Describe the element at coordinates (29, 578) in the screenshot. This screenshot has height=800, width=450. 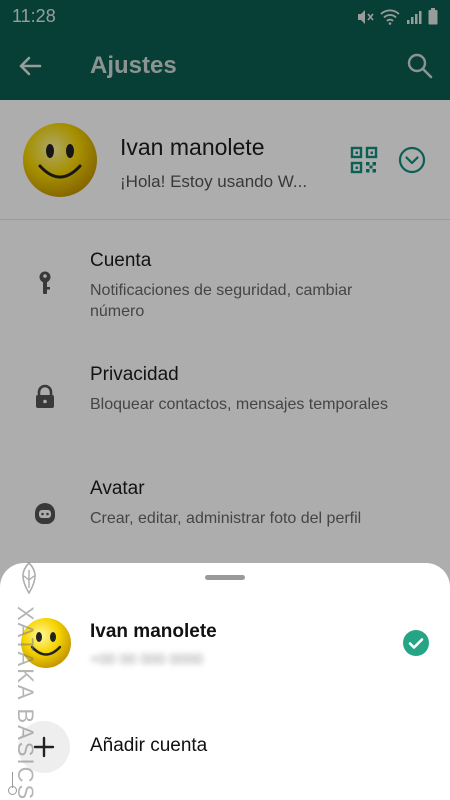
I see `watermark-logo` at that location.